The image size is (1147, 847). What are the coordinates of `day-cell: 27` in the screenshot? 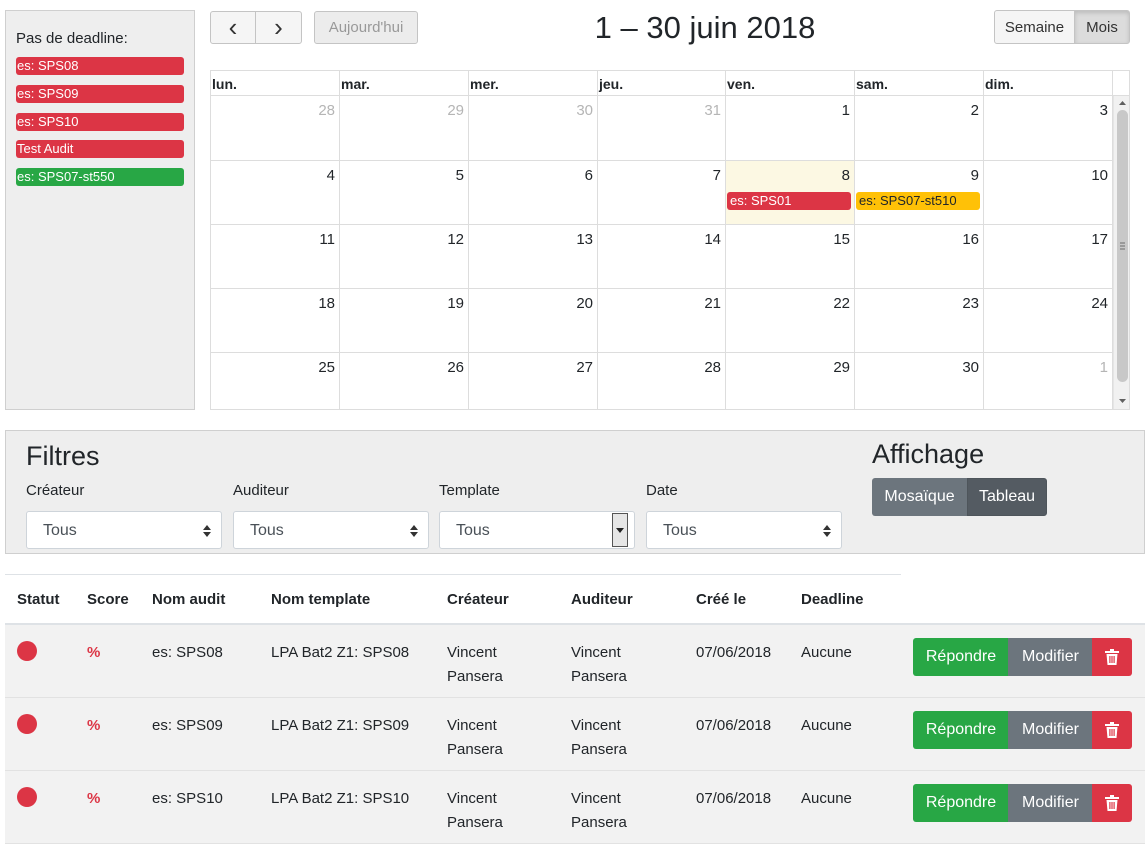 It's located at (533, 381).